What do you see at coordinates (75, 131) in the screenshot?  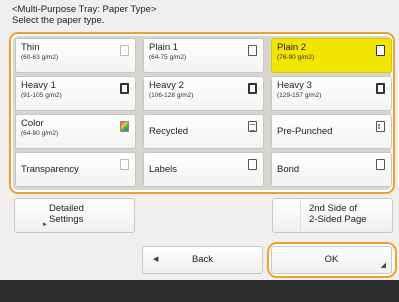 I see `paper-type-color: Color (64-80 g/m2)` at bounding box center [75, 131].